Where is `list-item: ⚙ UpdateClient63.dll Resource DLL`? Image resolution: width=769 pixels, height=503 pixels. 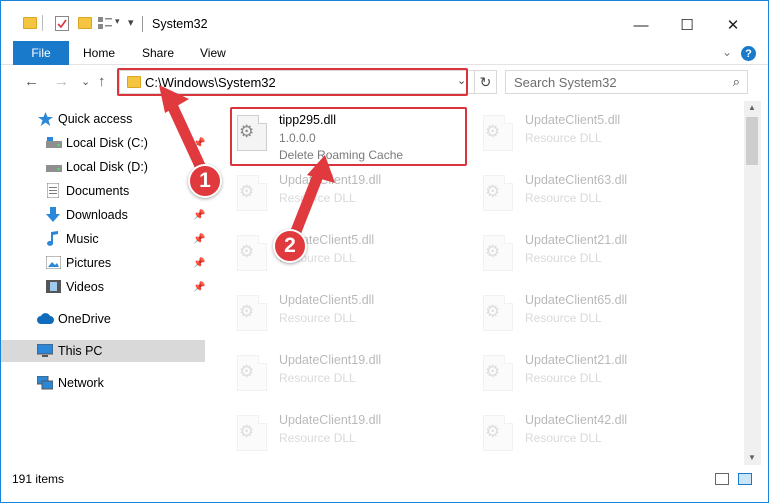
list-item: ⚙ UpdateClient63.dll Resource DLL is located at coordinates (595, 195).